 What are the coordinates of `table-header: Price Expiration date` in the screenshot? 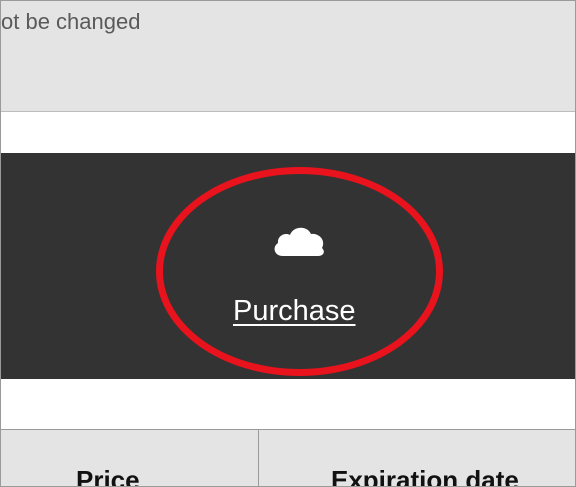 It's located at (288, 457).